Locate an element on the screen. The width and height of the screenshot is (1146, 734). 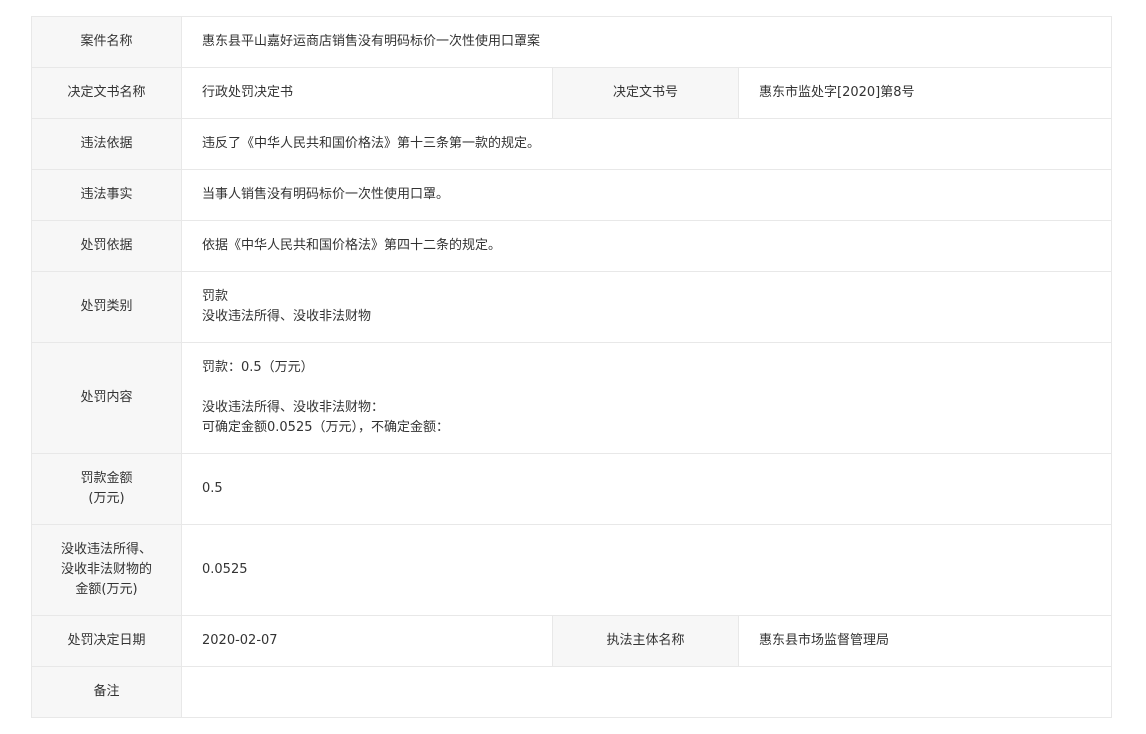
penalty-content-line: 罚款：0.5（万元） is located at coordinates (258, 367).